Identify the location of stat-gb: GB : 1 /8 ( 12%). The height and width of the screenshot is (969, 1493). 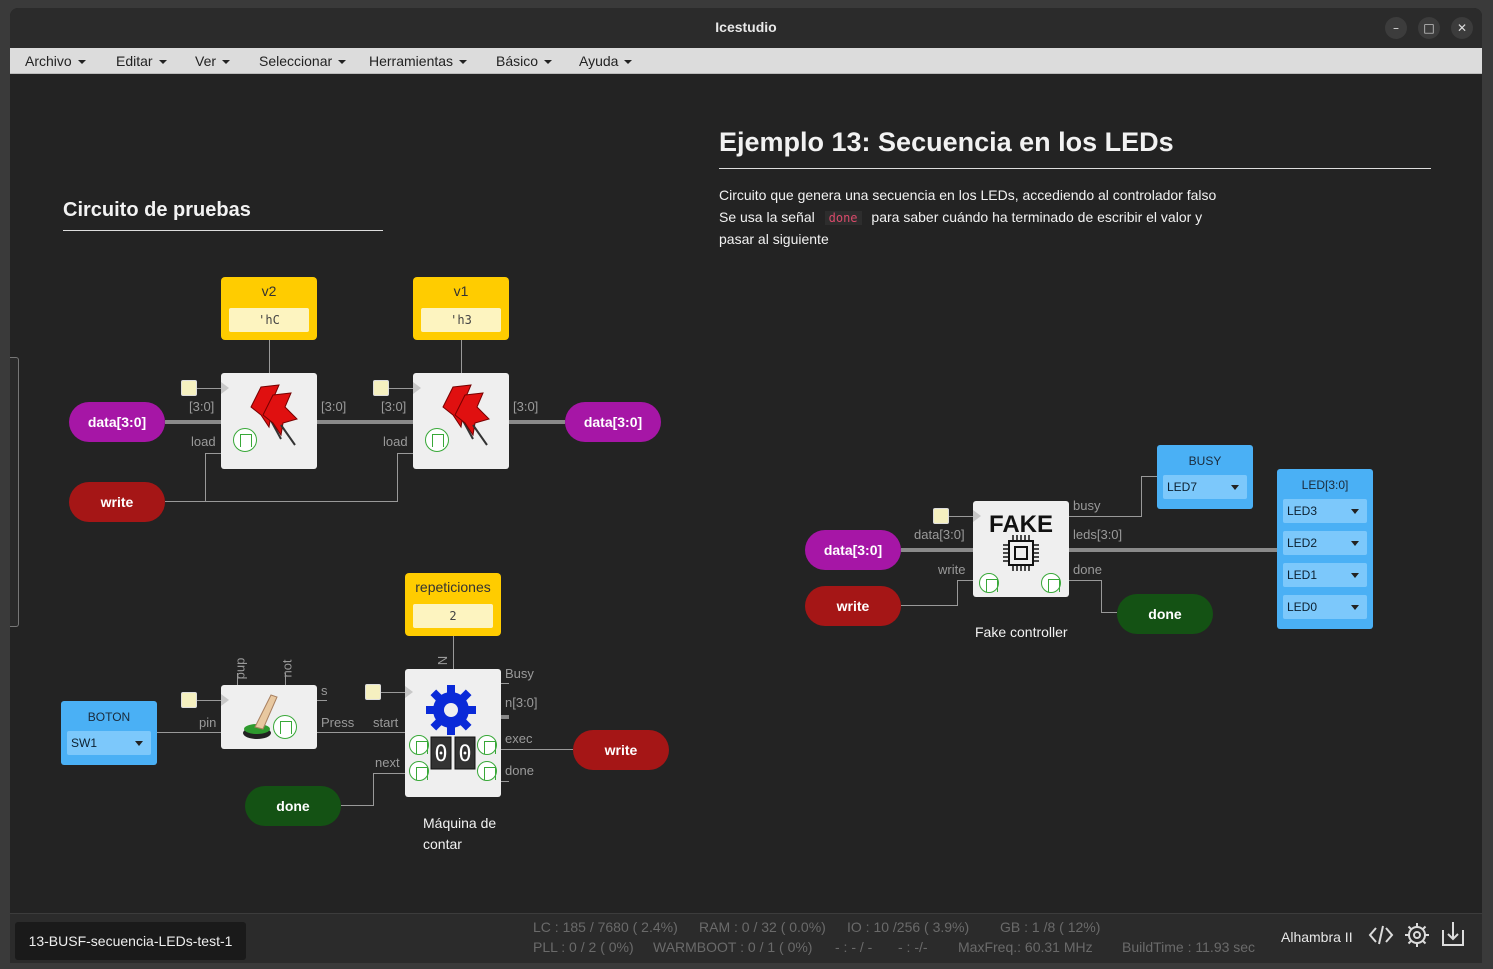
(1050, 927).